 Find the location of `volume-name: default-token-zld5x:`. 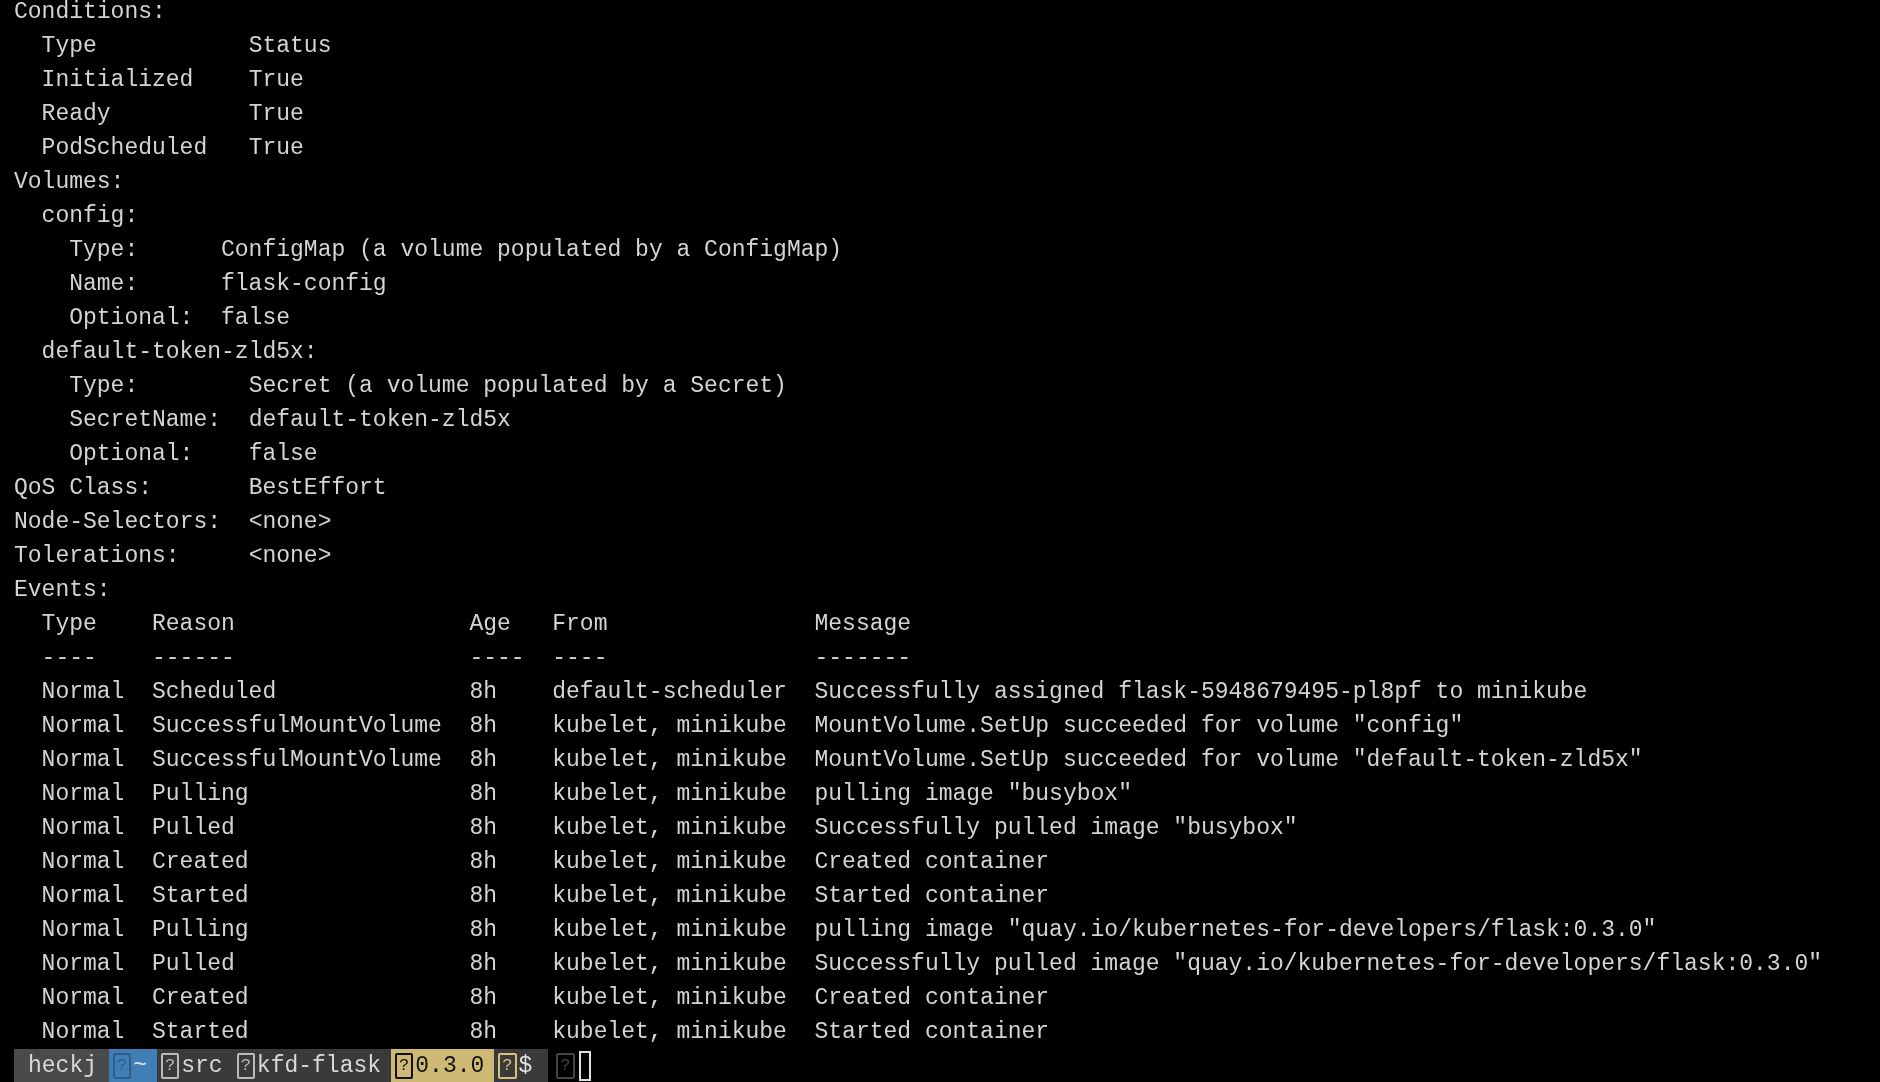

volume-name: default-token-zld5x: is located at coordinates (179, 352).